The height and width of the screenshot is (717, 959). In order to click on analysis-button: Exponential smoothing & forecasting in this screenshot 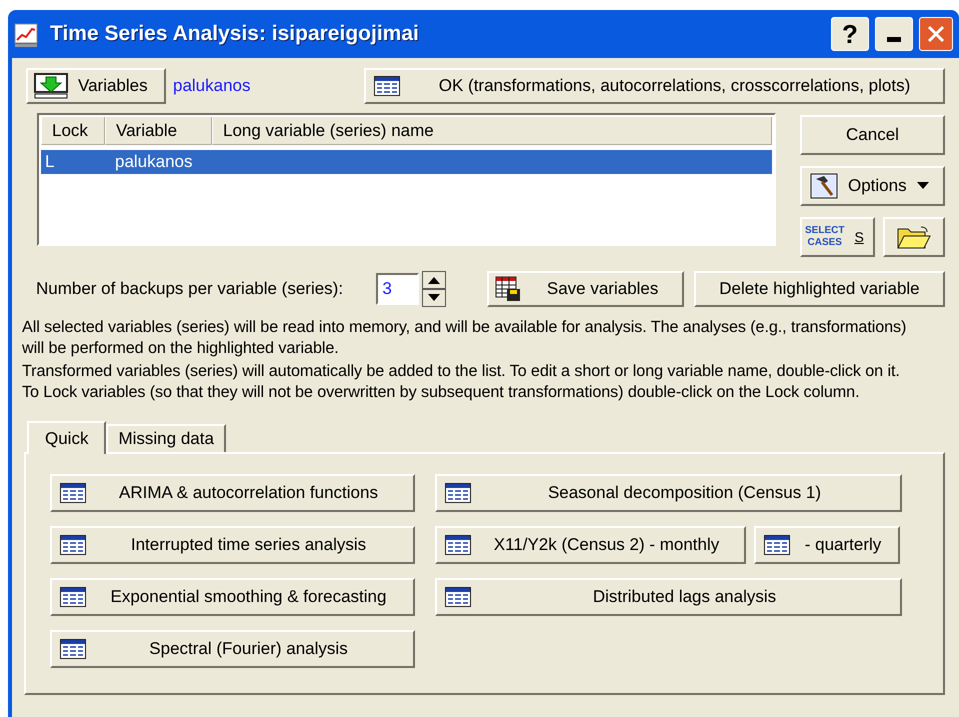, I will do `click(232, 597)`.